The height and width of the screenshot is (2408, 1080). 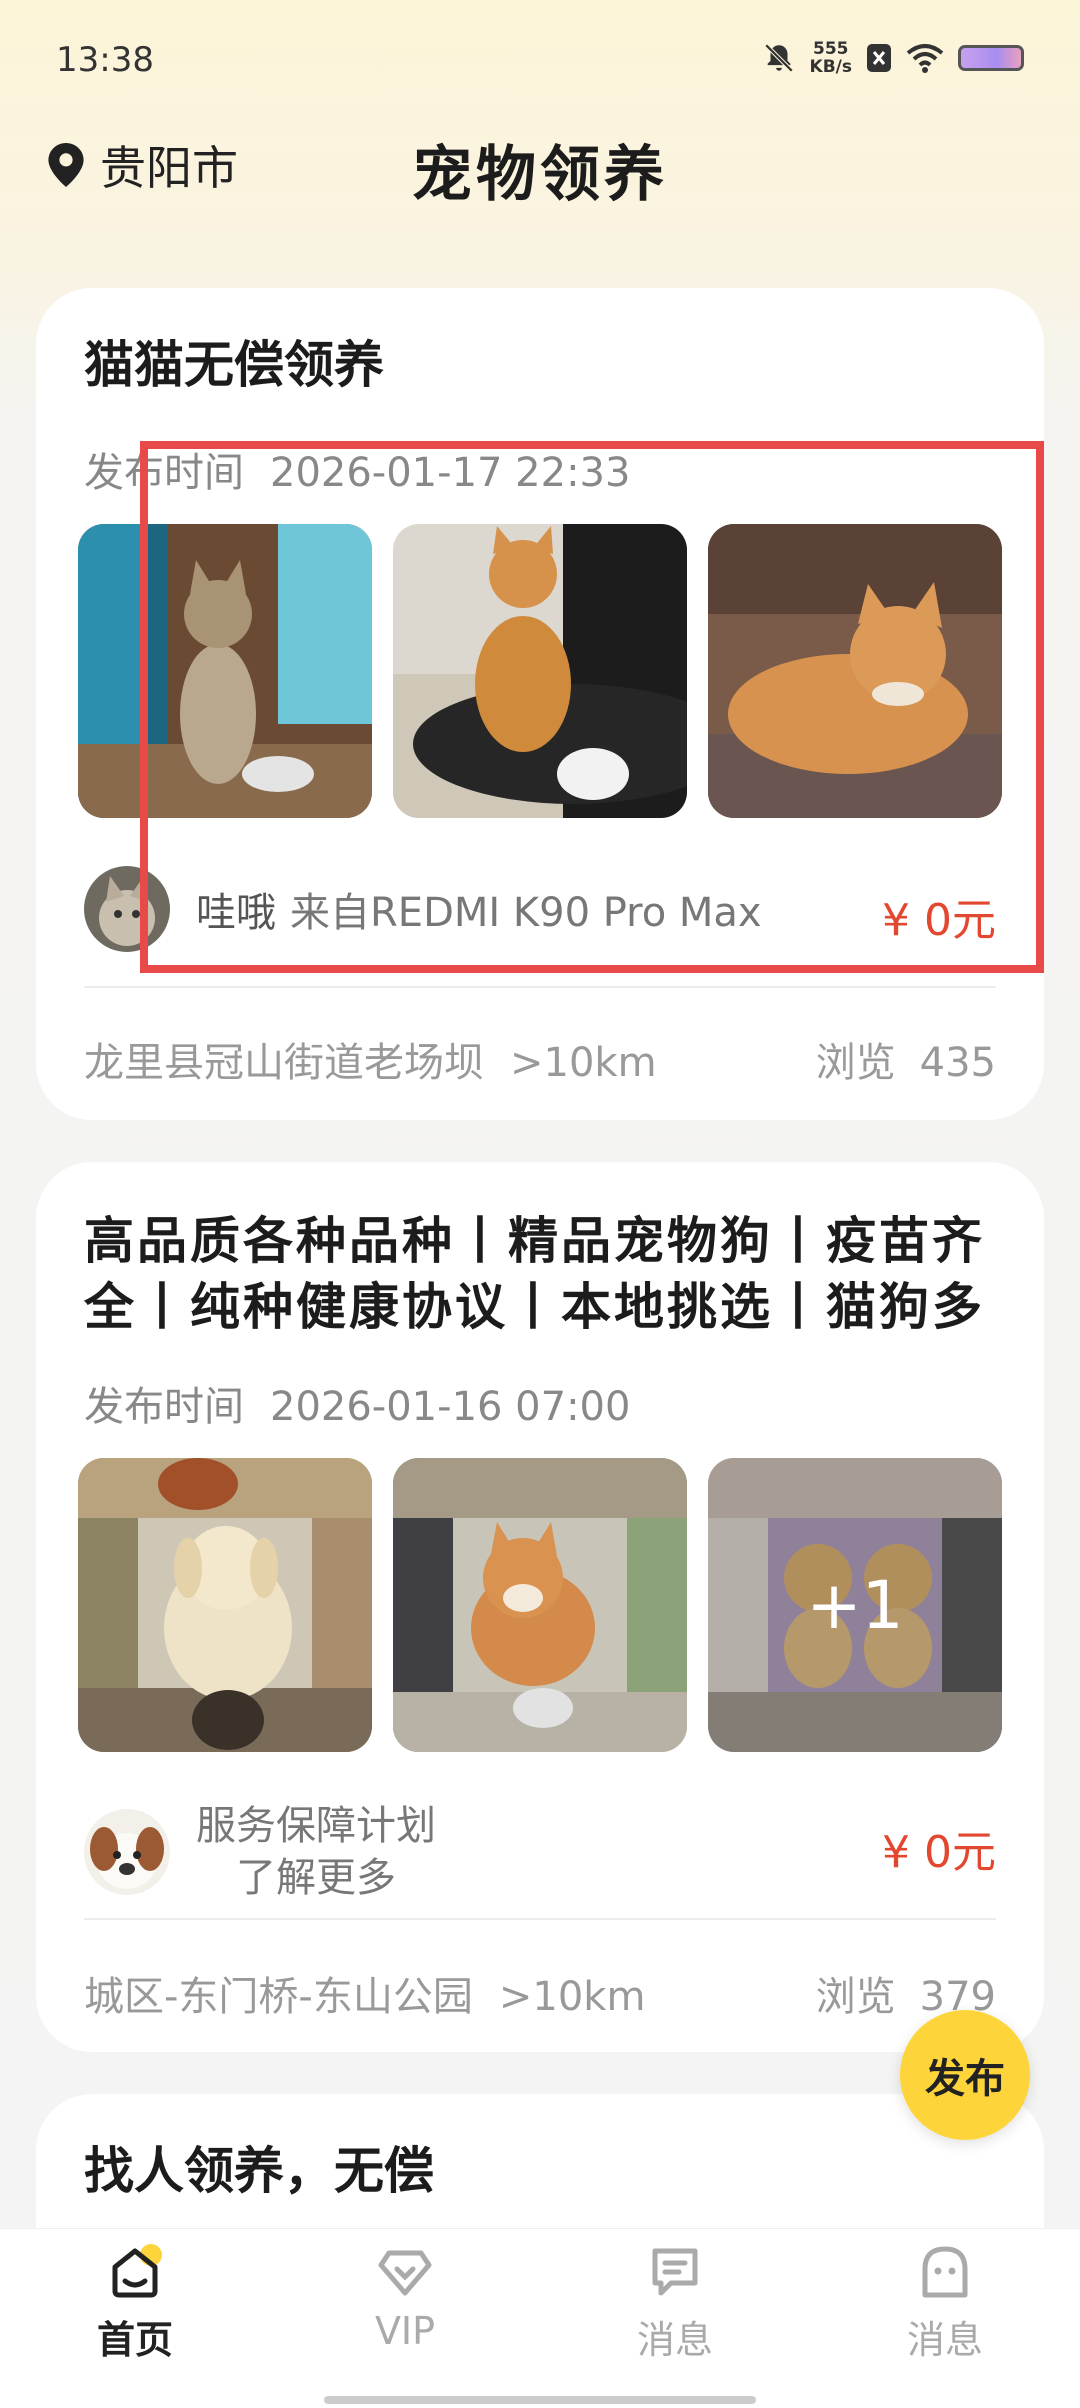 What do you see at coordinates (925, 58) in the screenshot?
I see `wifi-icon` at bounding box center [925, 58].